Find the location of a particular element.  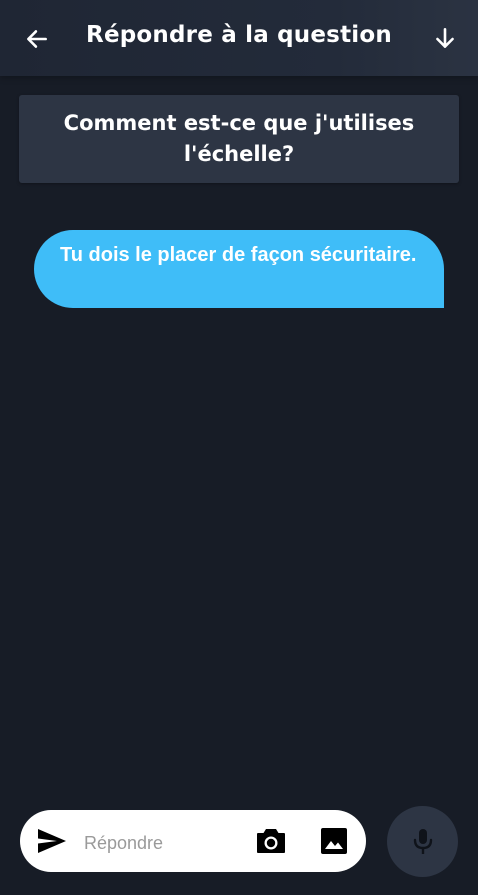

reply-input is located at coordinates (164, 843).